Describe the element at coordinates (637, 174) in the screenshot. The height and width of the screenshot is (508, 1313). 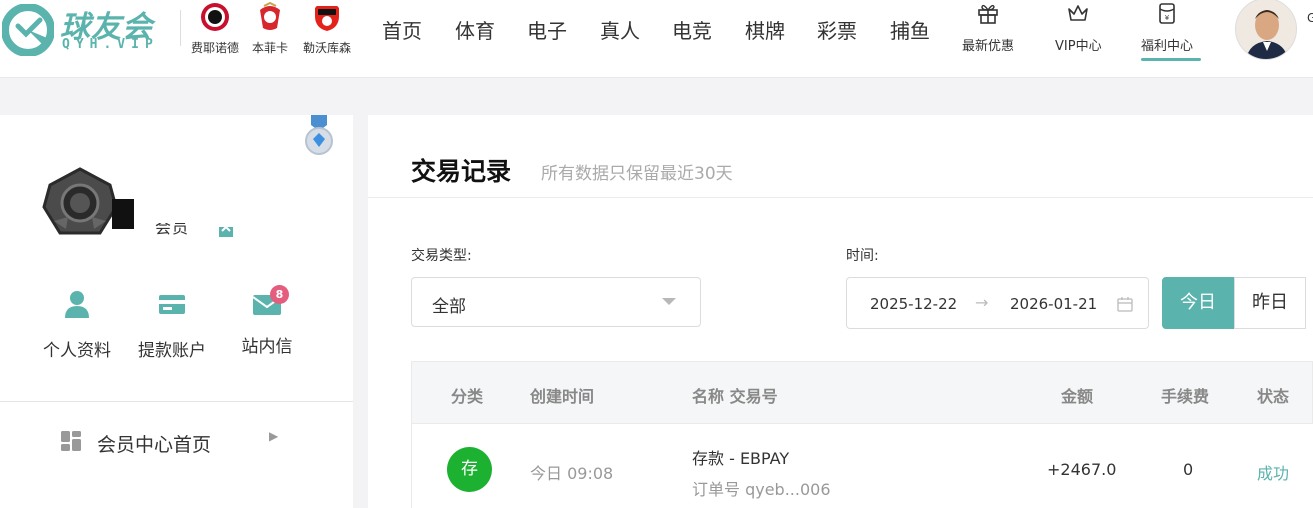
I see `page-subtitle: 所有数据只保留最近30天` at that location.